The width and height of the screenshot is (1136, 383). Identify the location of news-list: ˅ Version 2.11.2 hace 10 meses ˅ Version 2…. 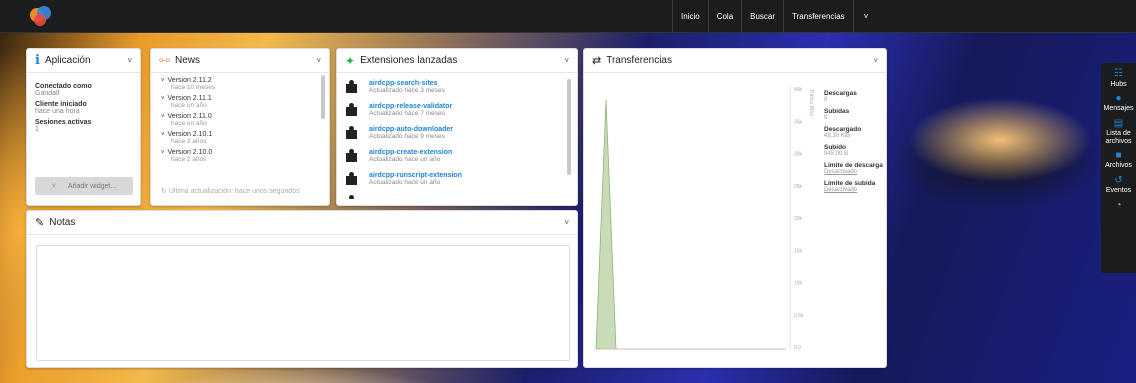
(240, 129).